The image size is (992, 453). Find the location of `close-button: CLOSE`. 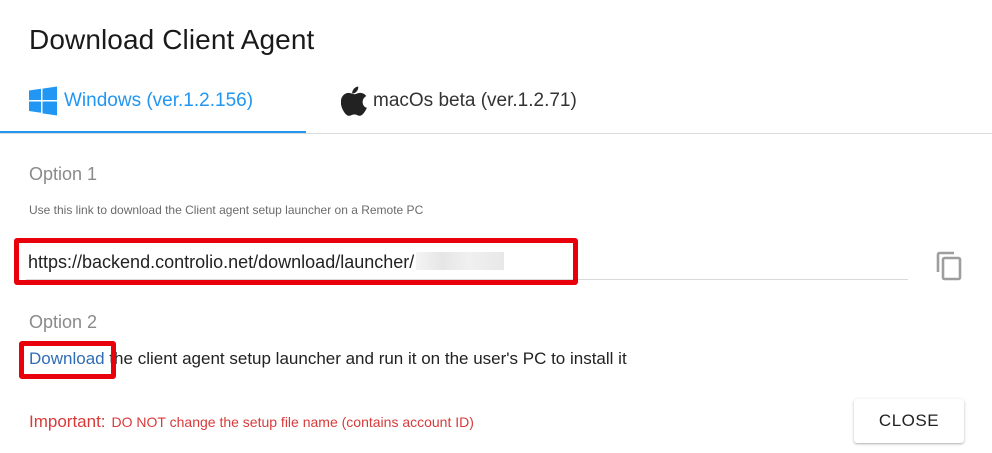

close-button: CLOSE is located at coordinates (909, 421).